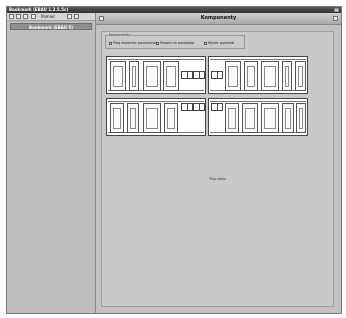  What do you see at coordinates (217, 179) in the screenshot?
I see `status-text: Pop stalo` at bounding box center [217, 179].